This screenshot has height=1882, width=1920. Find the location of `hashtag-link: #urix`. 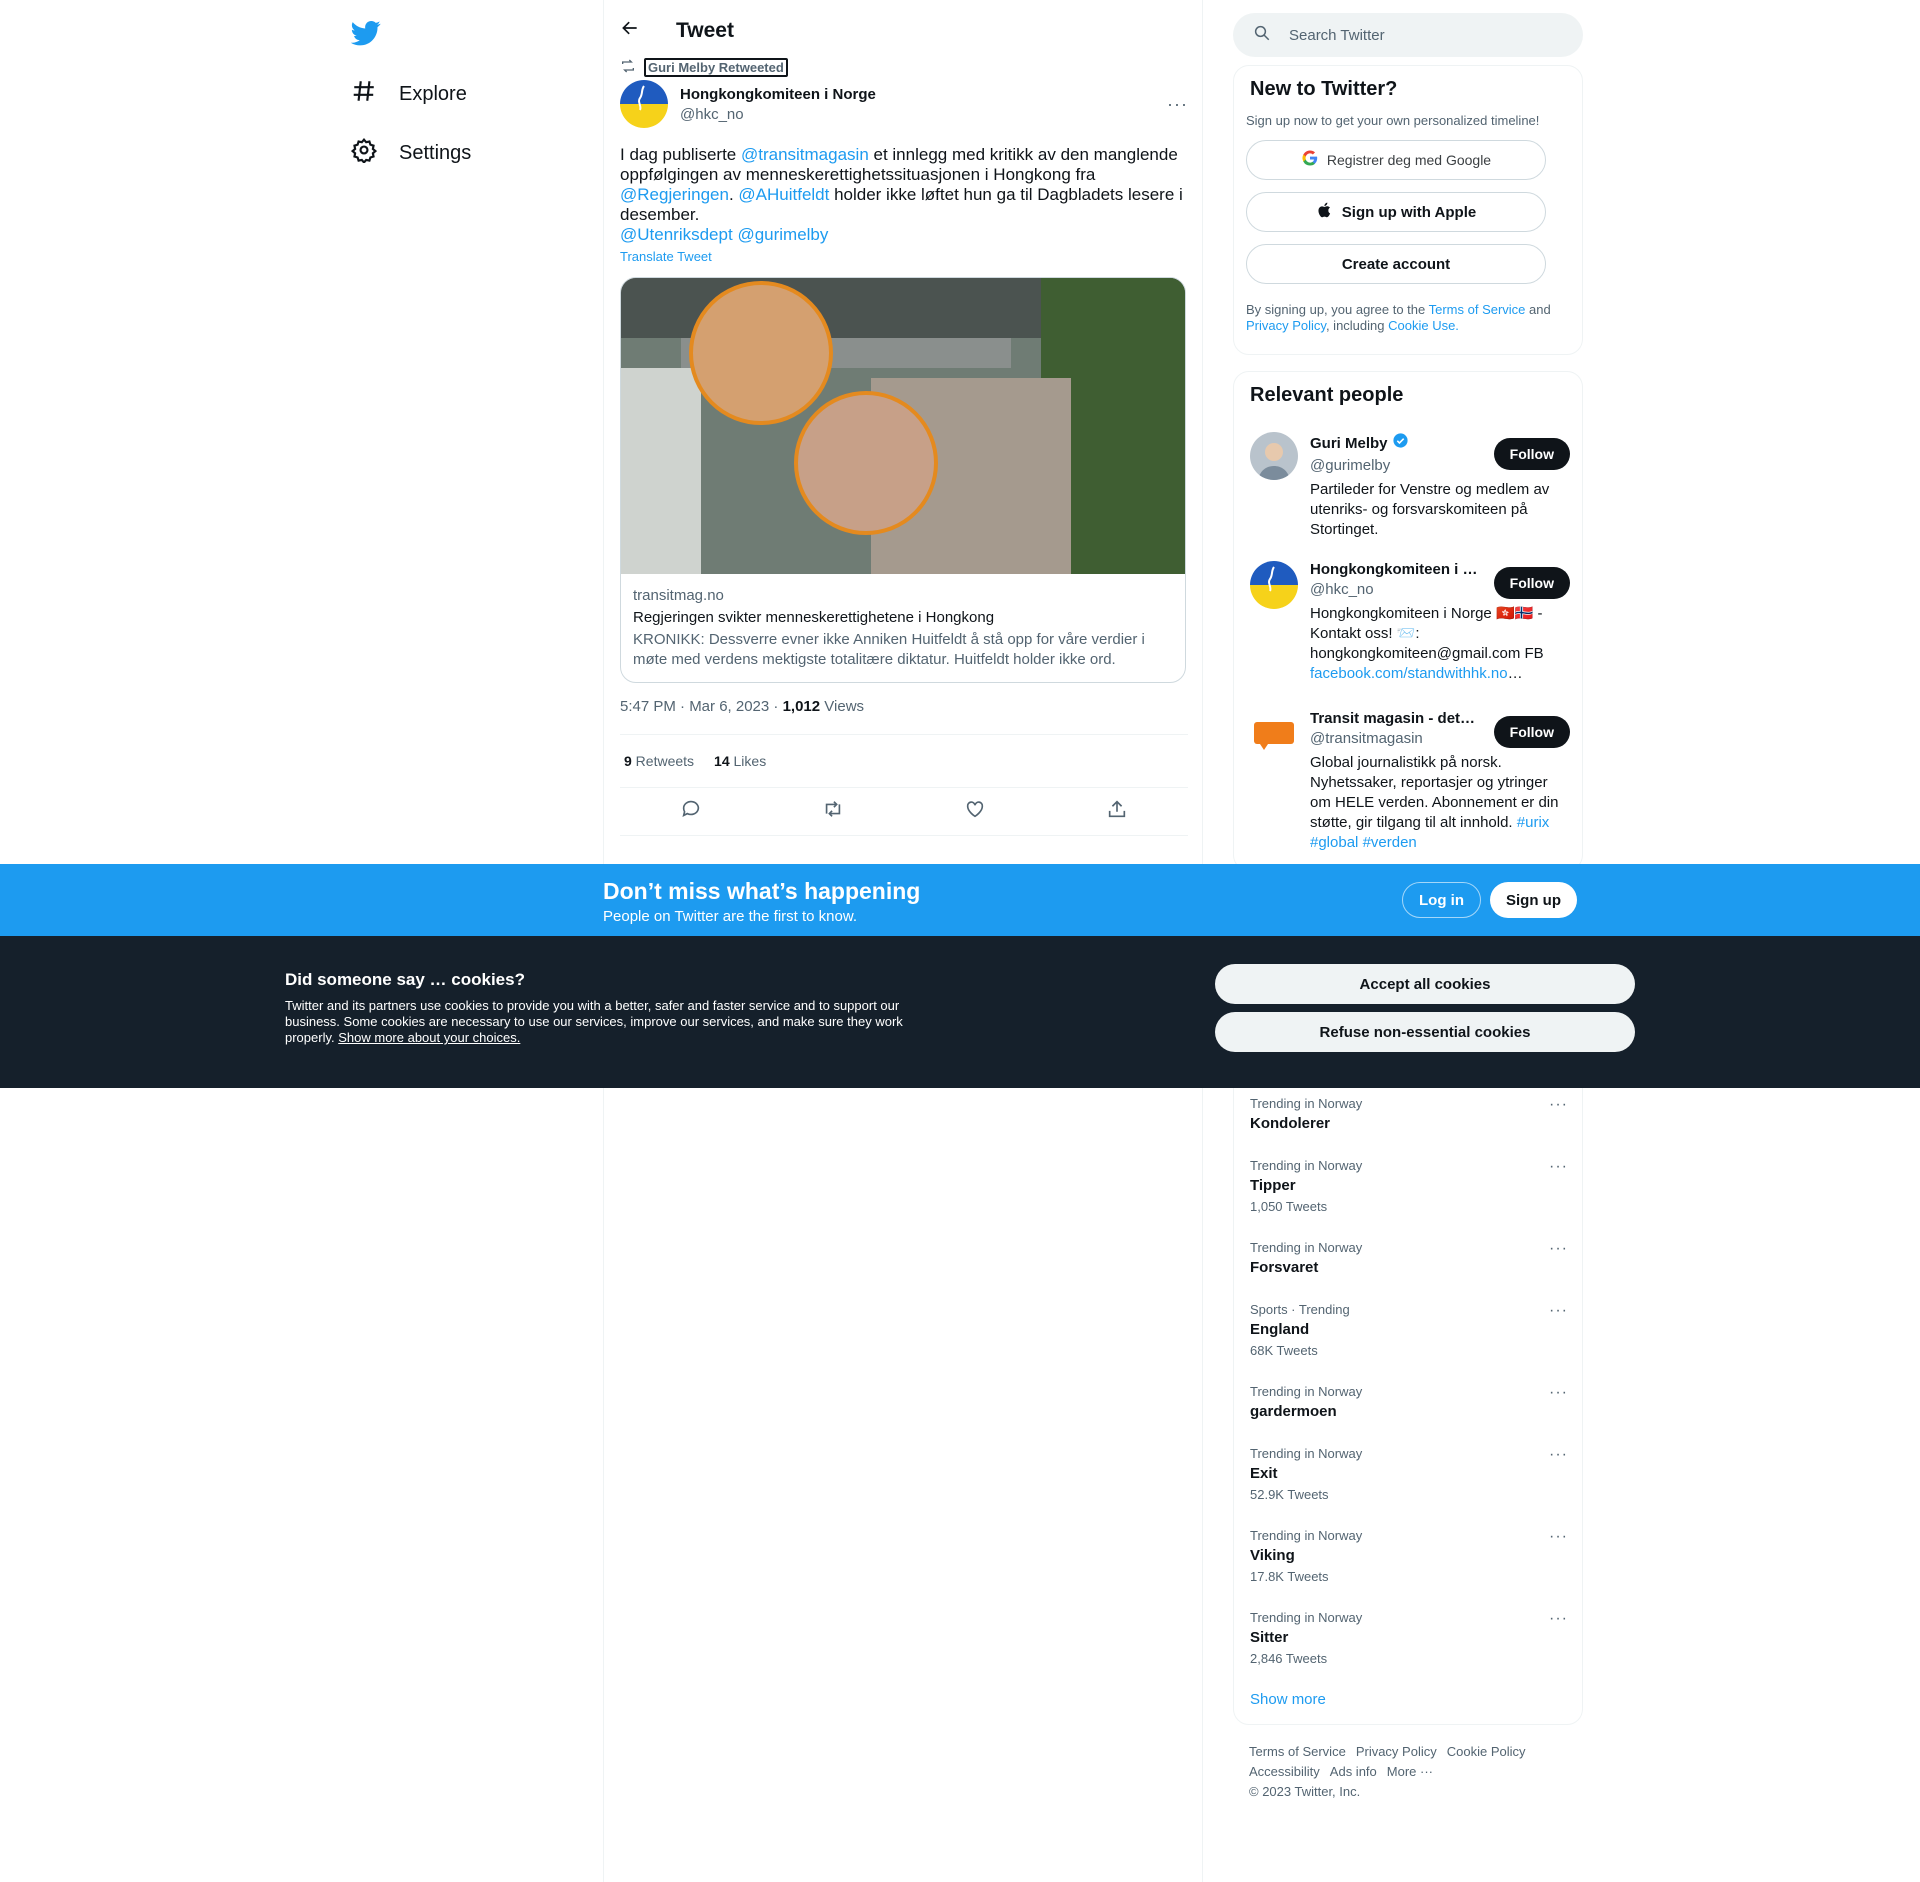

hashtag-link: #urix is located at coordinates (1533, 822).